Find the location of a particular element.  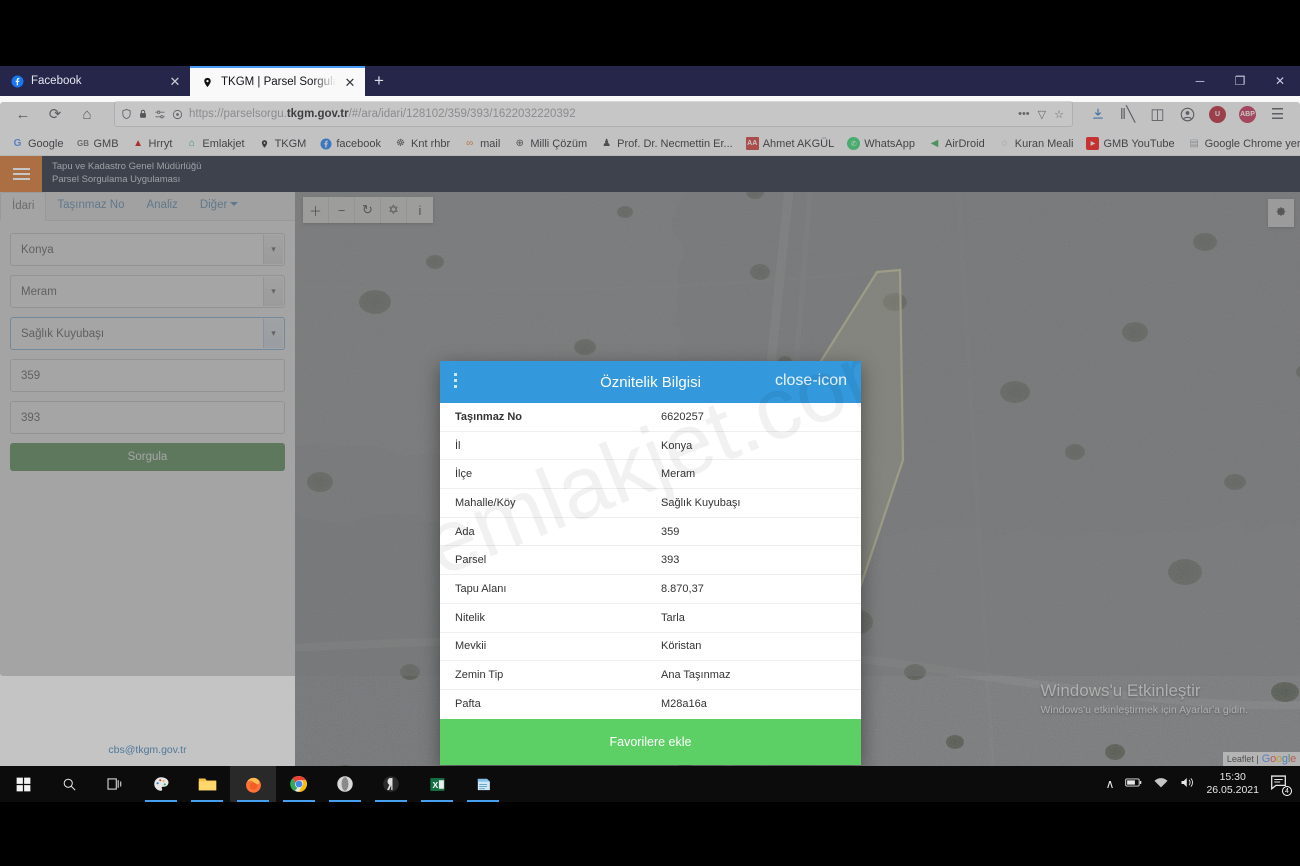

modal-title: Öznitelik Bilgisi is located at coordinates (650, 382).